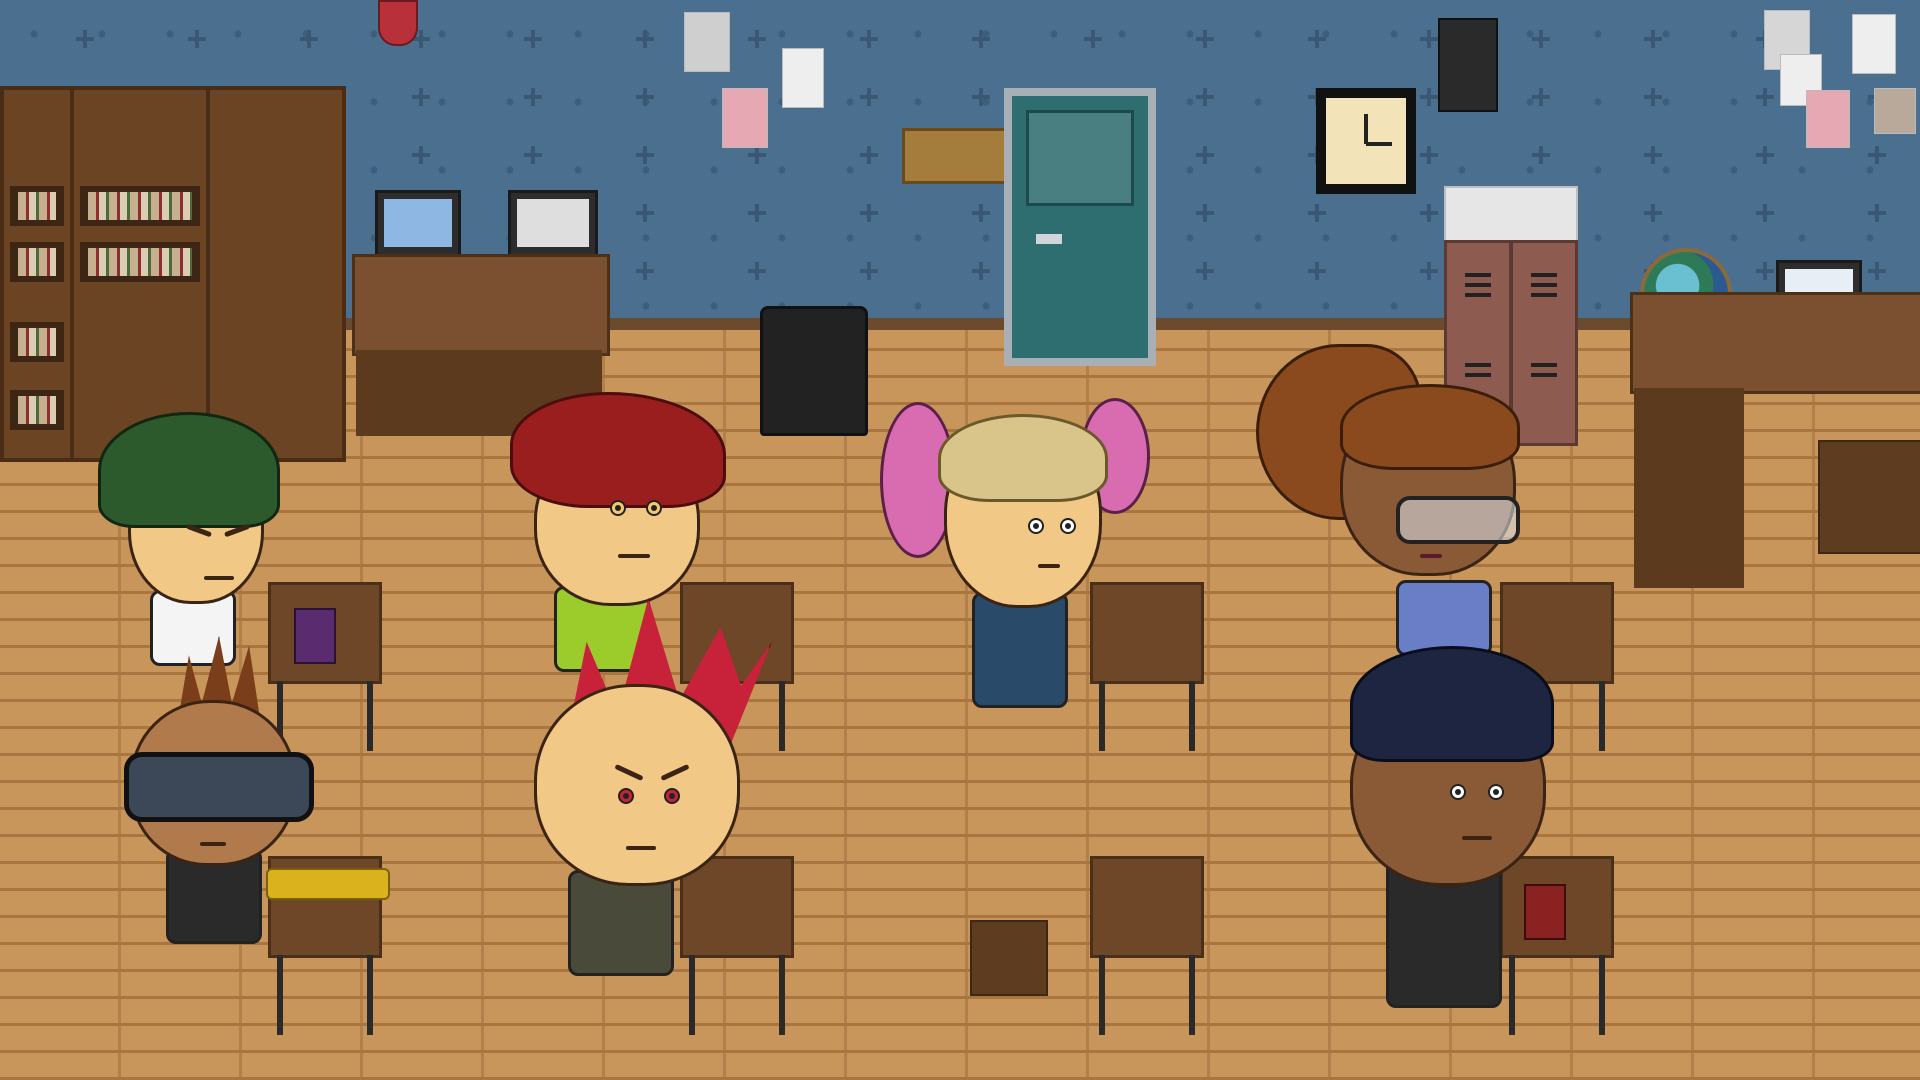 This screenshot has height=1080, width=1920. I want to click on wall-speaker, so click(1468, 65).